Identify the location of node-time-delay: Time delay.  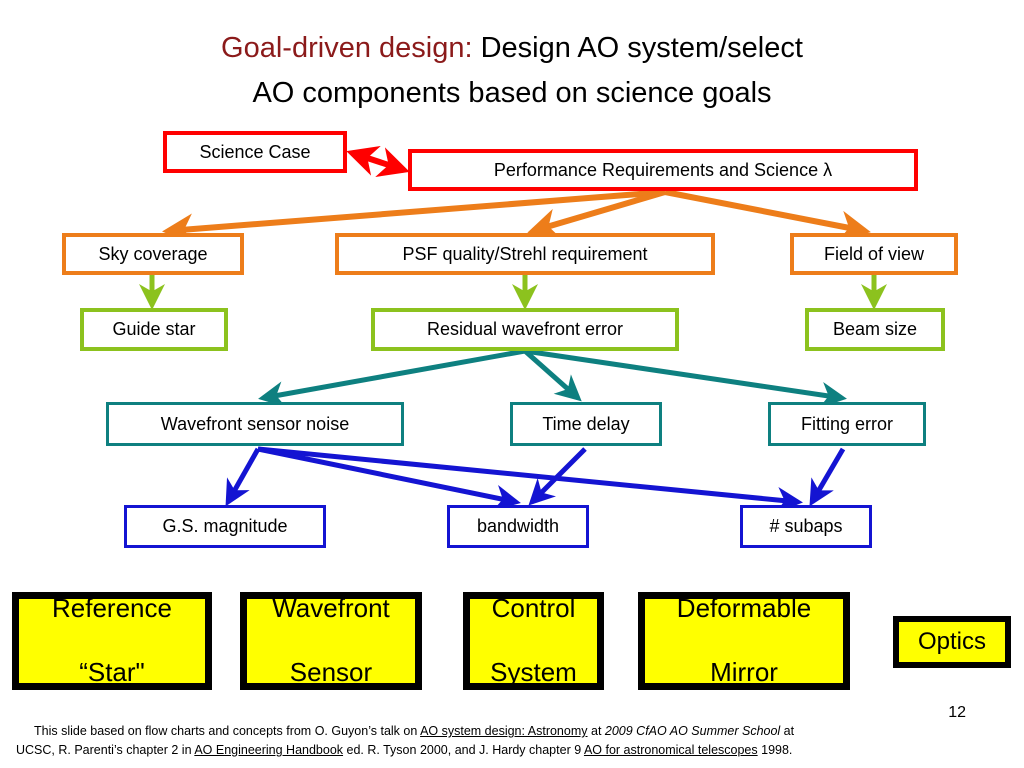
(586, 424).